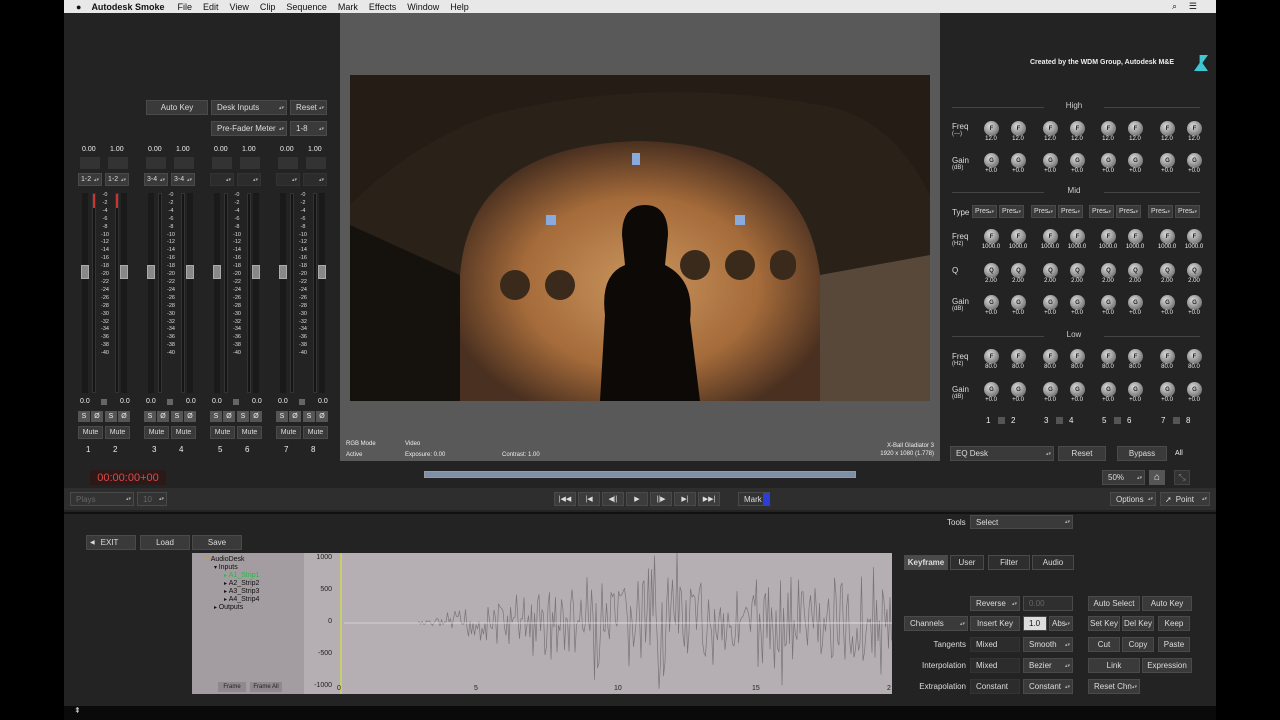  What do you see at coordinates (1174, 6) in the screenshot?
I see `search-icon: ⌕` at bounding box center [1174, 6].